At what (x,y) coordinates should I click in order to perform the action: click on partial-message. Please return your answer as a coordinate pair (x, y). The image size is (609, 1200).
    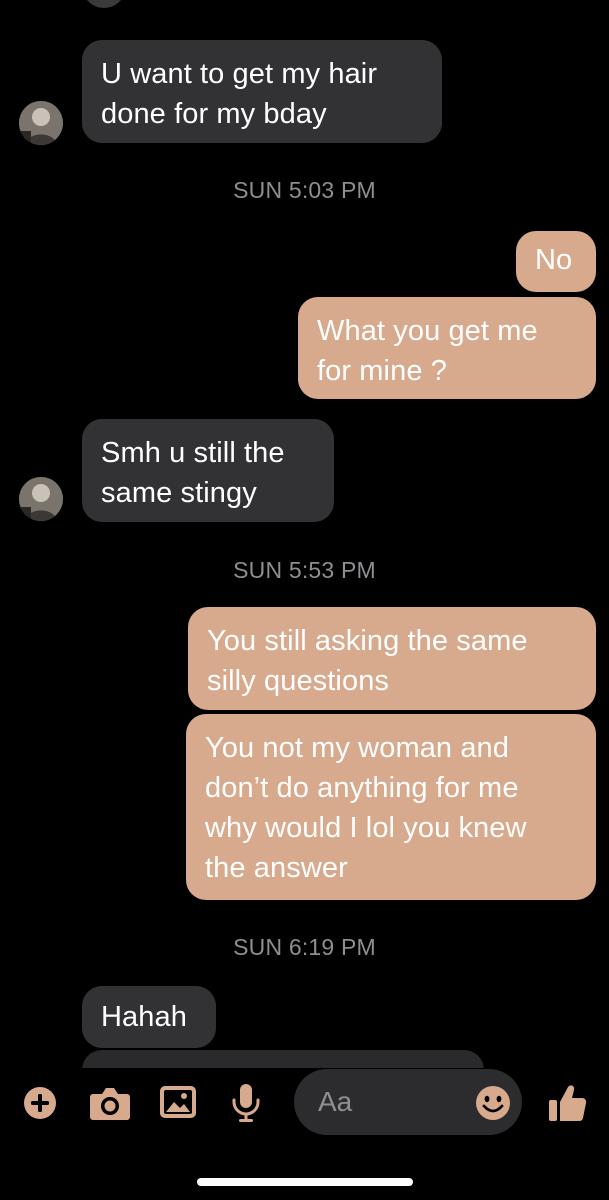
    Looking at the image, I should click on (283, 1060).